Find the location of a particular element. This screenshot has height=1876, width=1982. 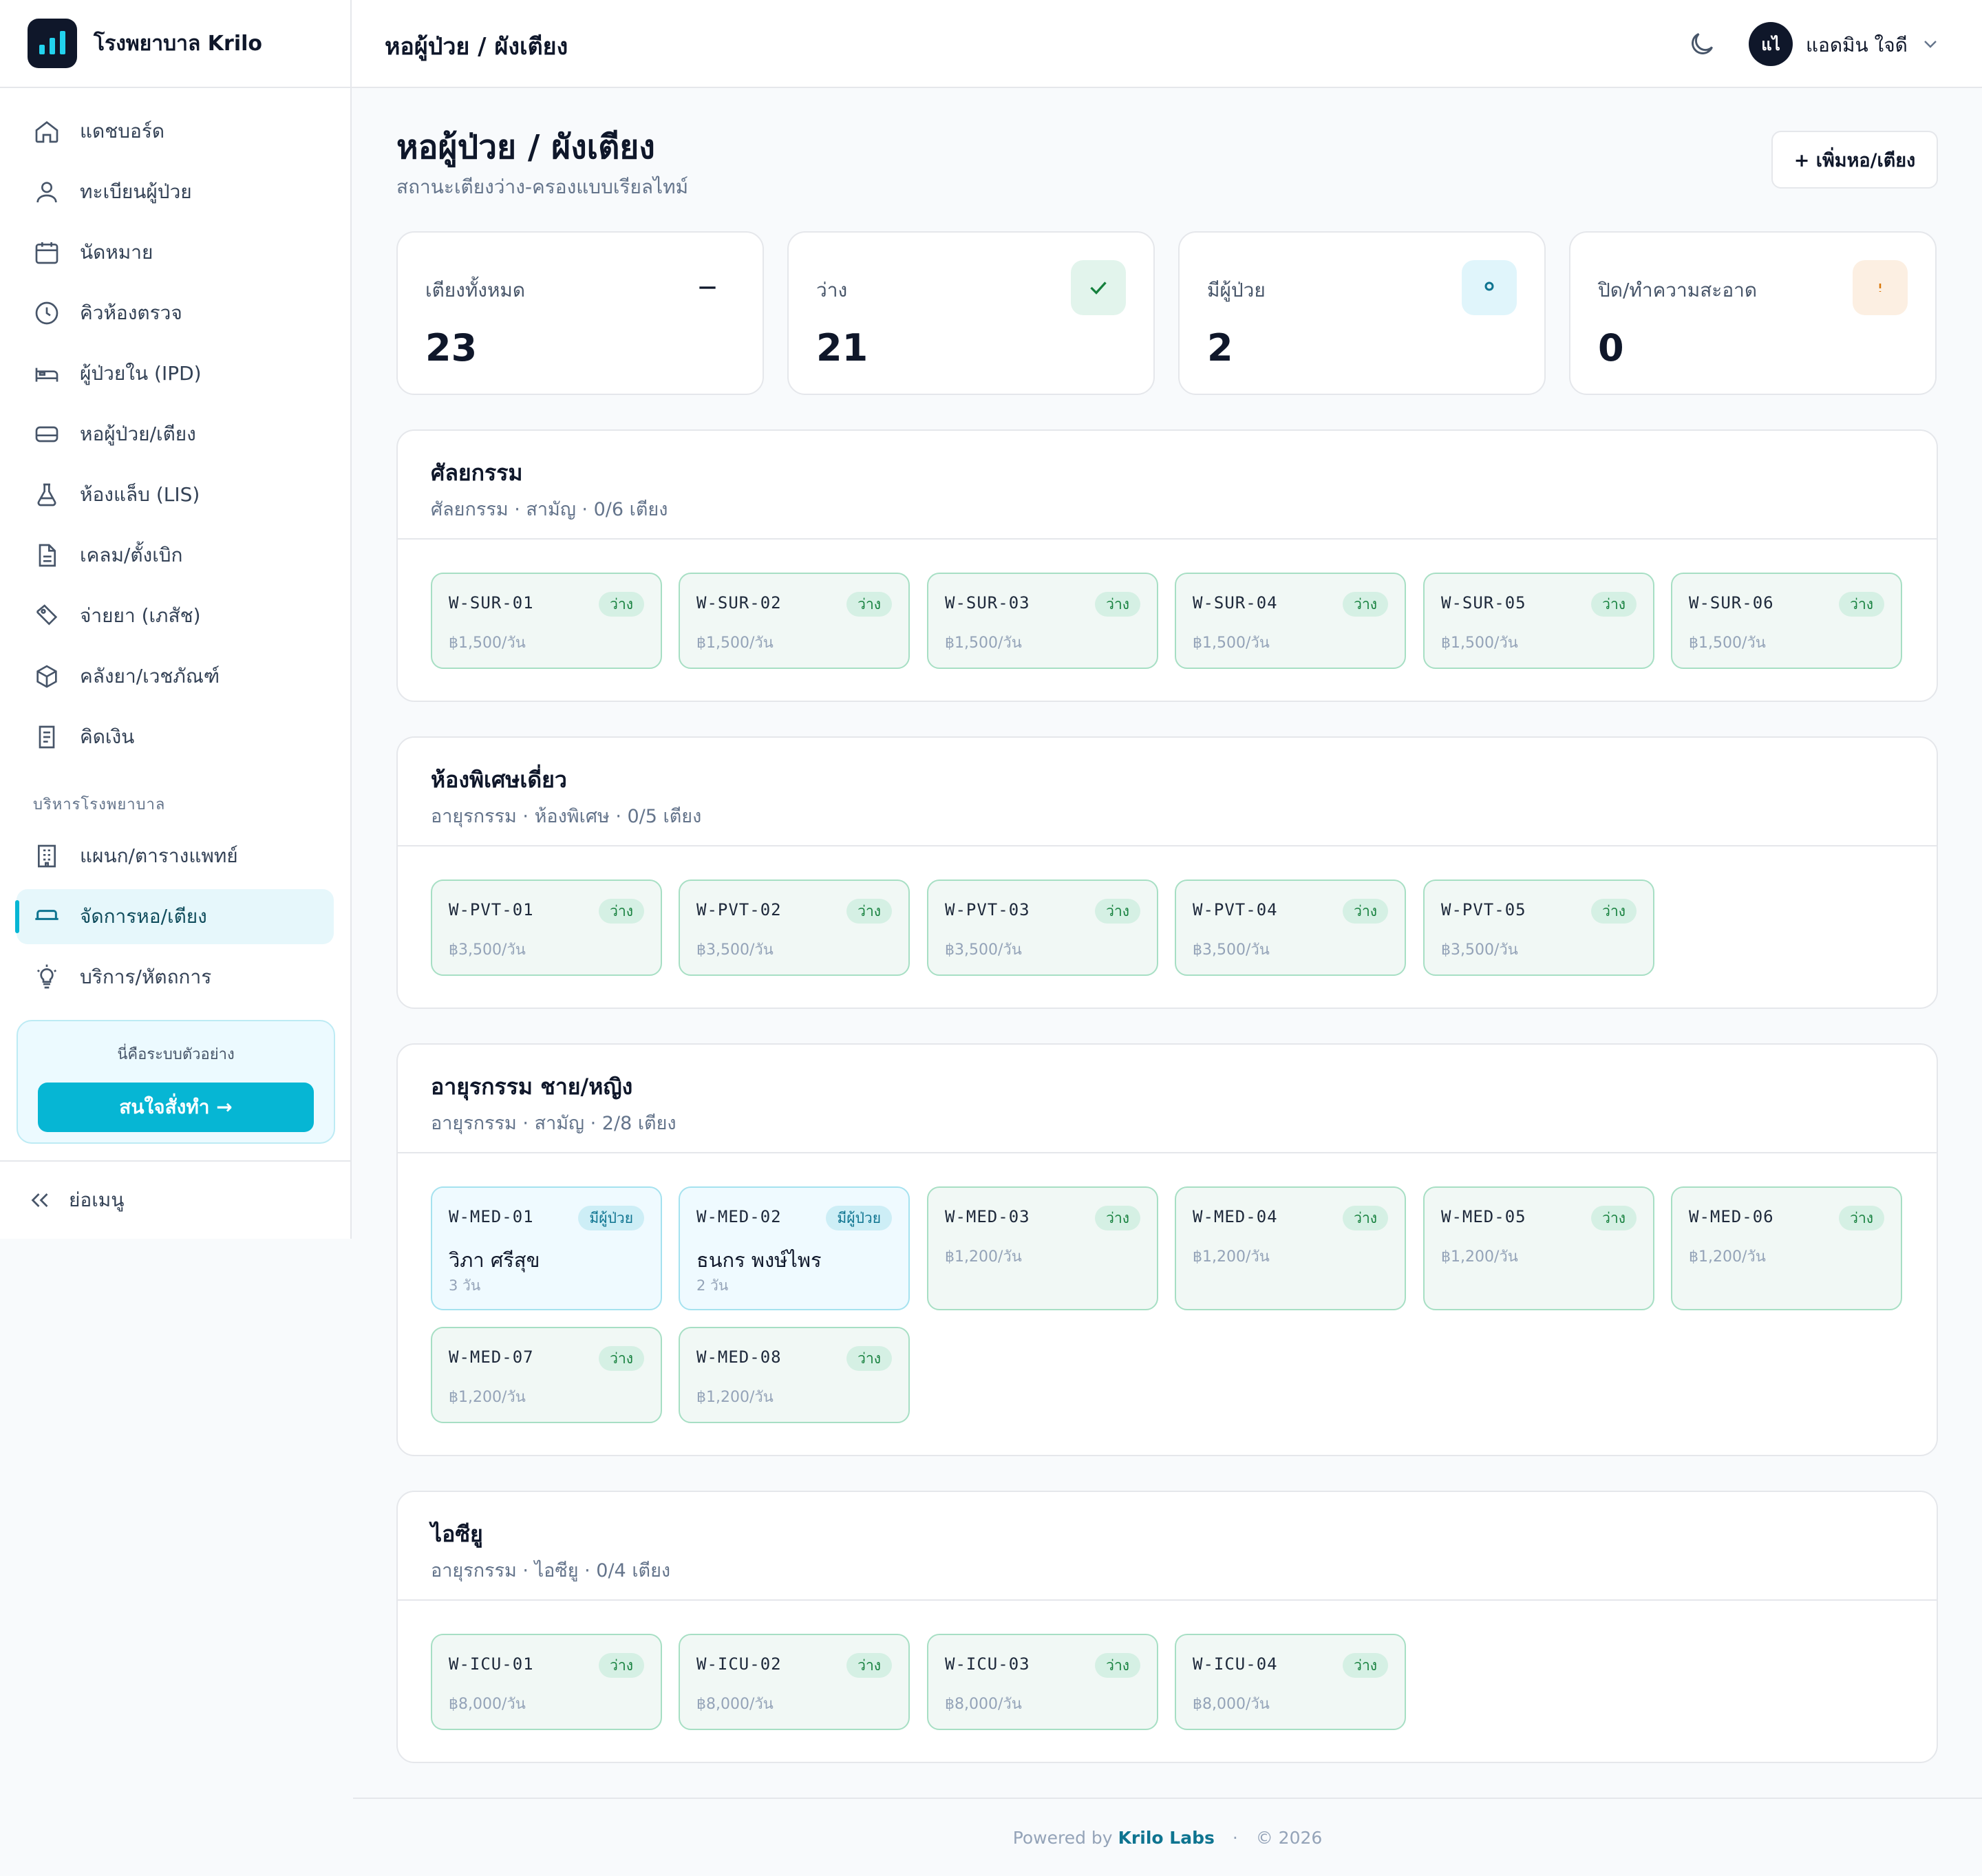

sidebar-item-pharmacy: จ่ายยา (เภสัช) is located at coordinates (175, 615).